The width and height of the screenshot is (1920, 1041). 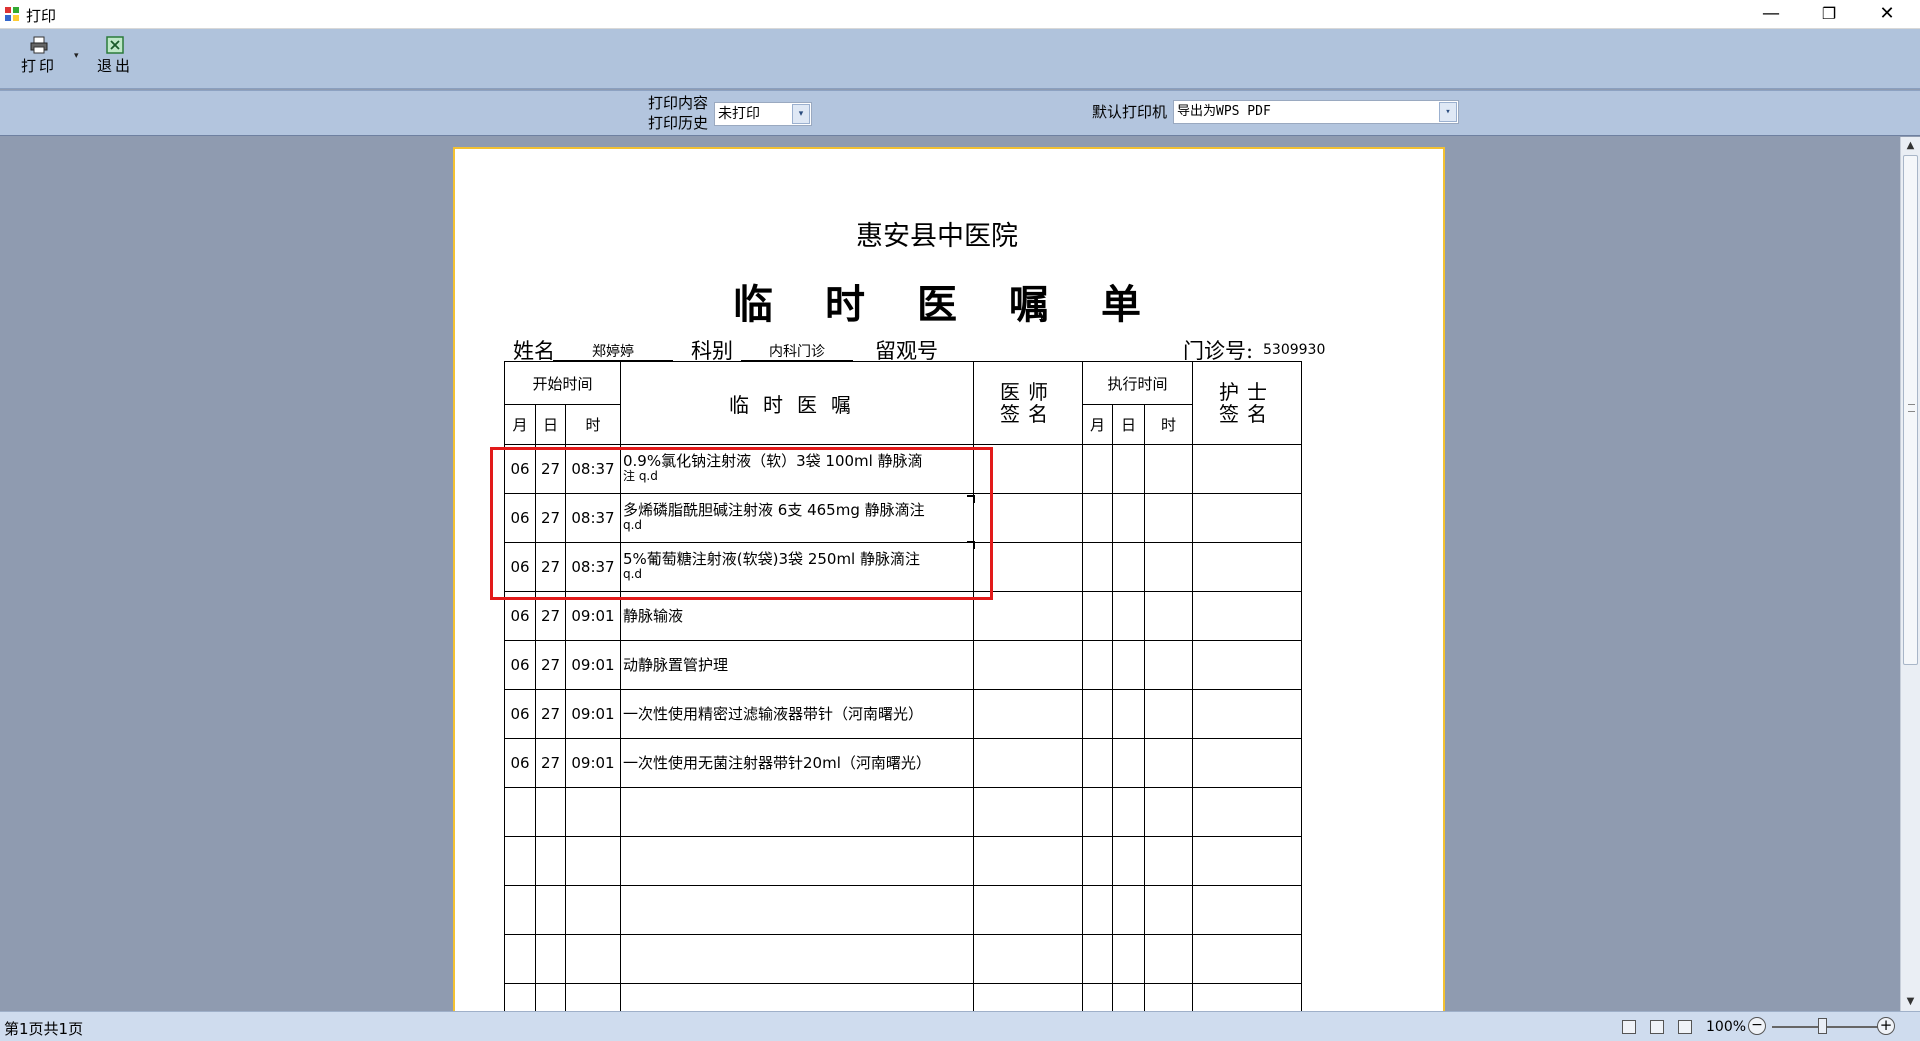 I want to click on order-text: 静脉输液, so click(x=653, y=615).